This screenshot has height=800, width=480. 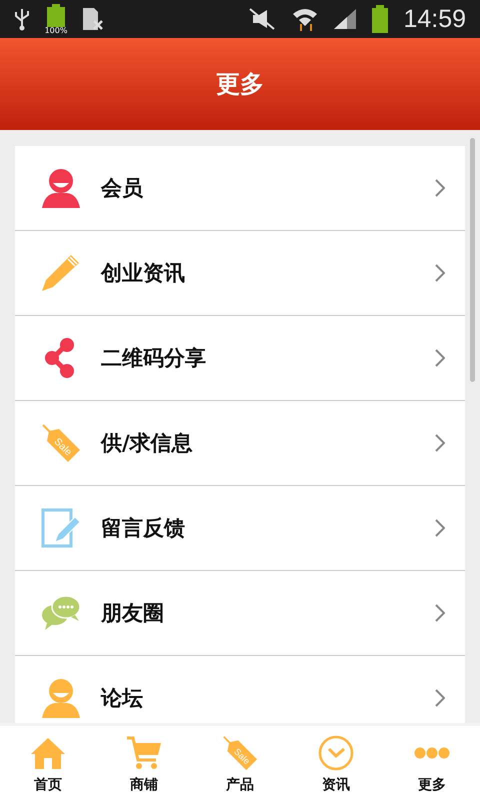 What do you see at coordinates (240, 528) in the screenshot?
I see `menu-item: 留言反馈` at bounding box center [240, 528].